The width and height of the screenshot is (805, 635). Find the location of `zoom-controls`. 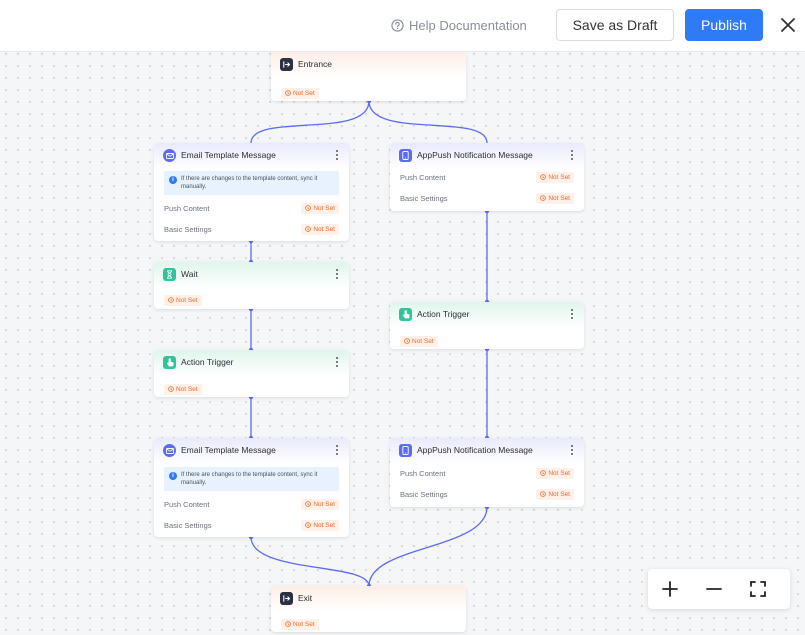

zoom-controls is located at coordinates (719, 589).